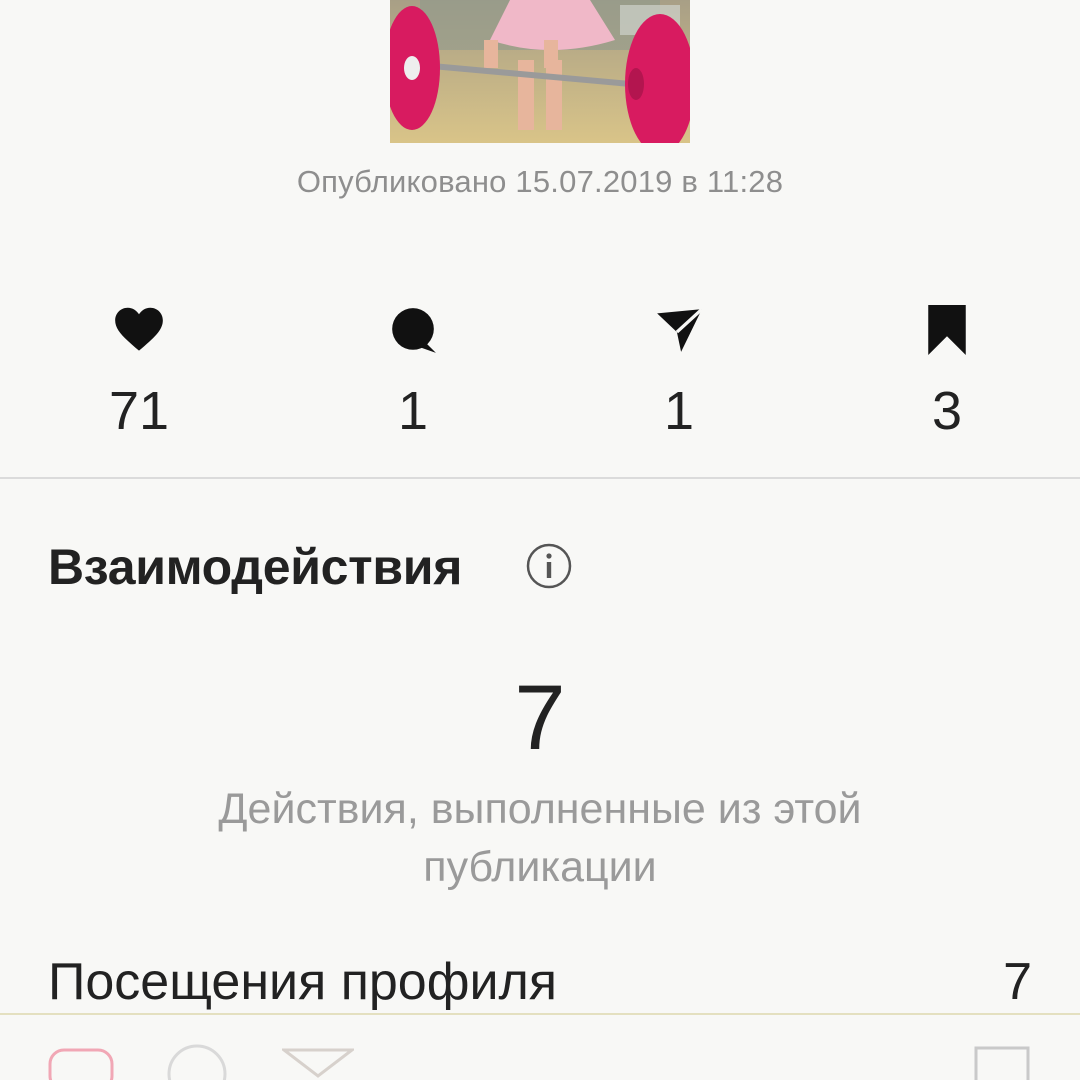  Describe the element at coordinates (318, 1061) in the screenshot. I see `activity-tab-icon` at that location.